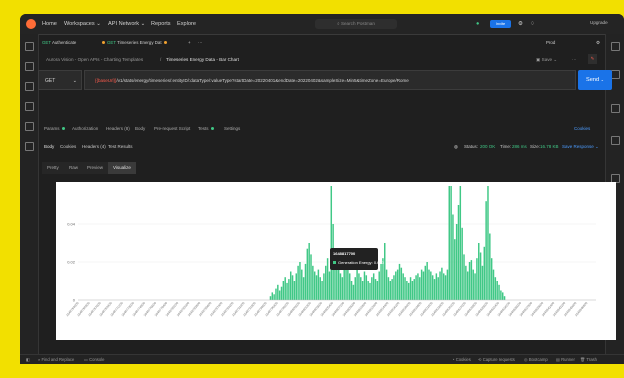 This screenshot has height=378, width=624. Describe the element at coordinates (207, 128) in the screenshot. I see `tab-tests: Tests` at that location.